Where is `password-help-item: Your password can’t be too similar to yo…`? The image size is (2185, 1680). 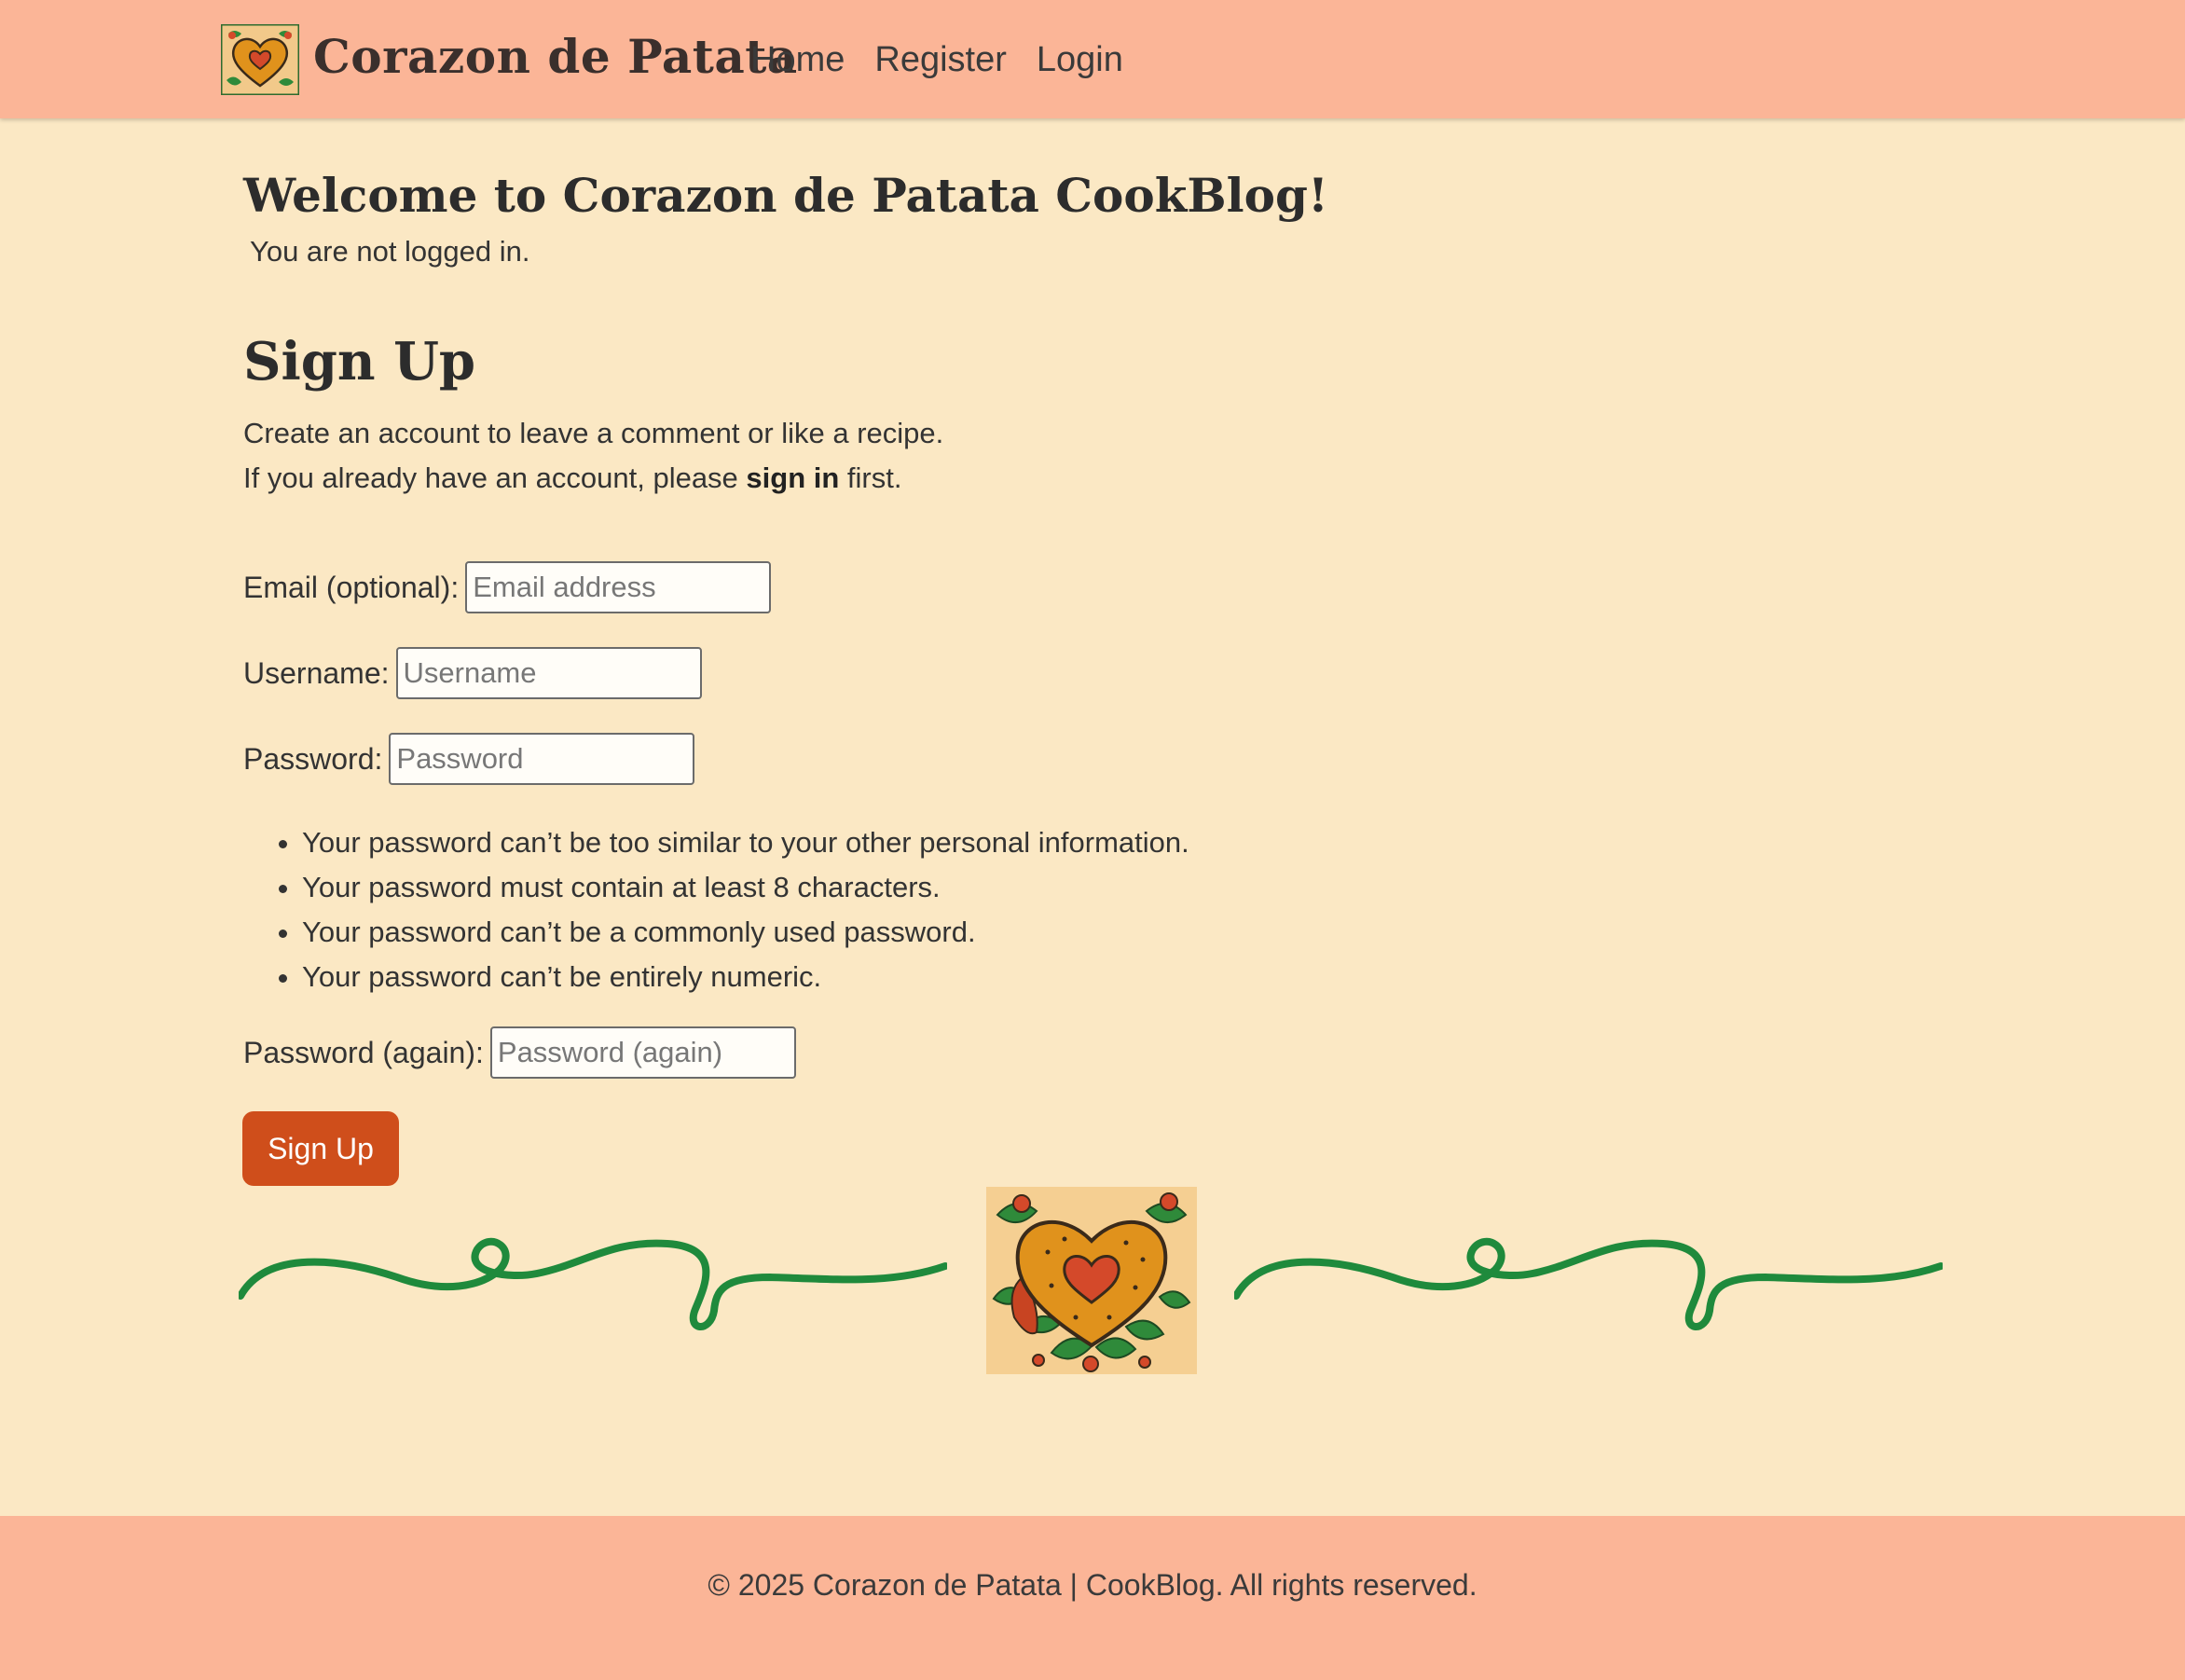
password-help-item: Your password can’t be too similar to yo… is located at coordinates (745, 842).